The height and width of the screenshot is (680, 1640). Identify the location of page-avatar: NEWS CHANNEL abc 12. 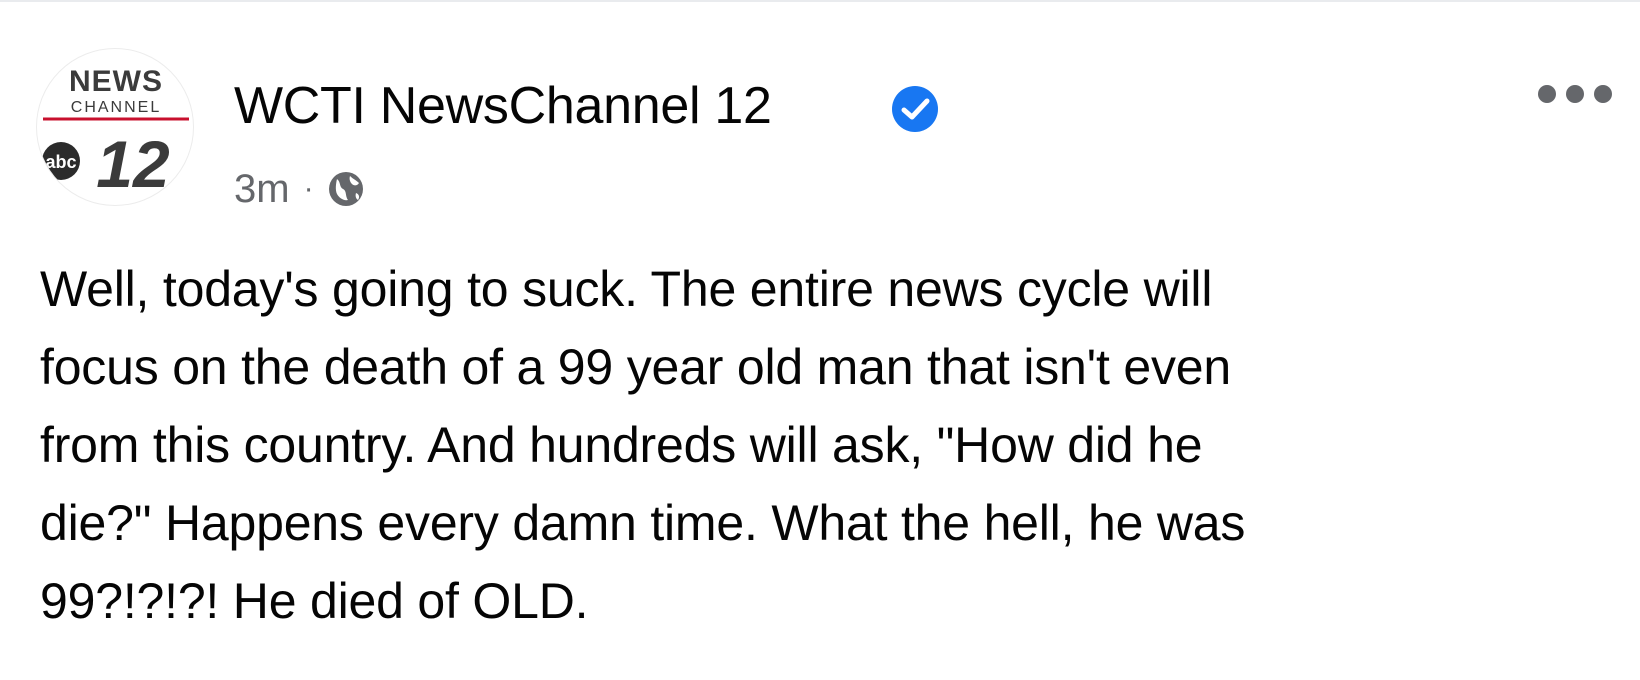
(115, 127).